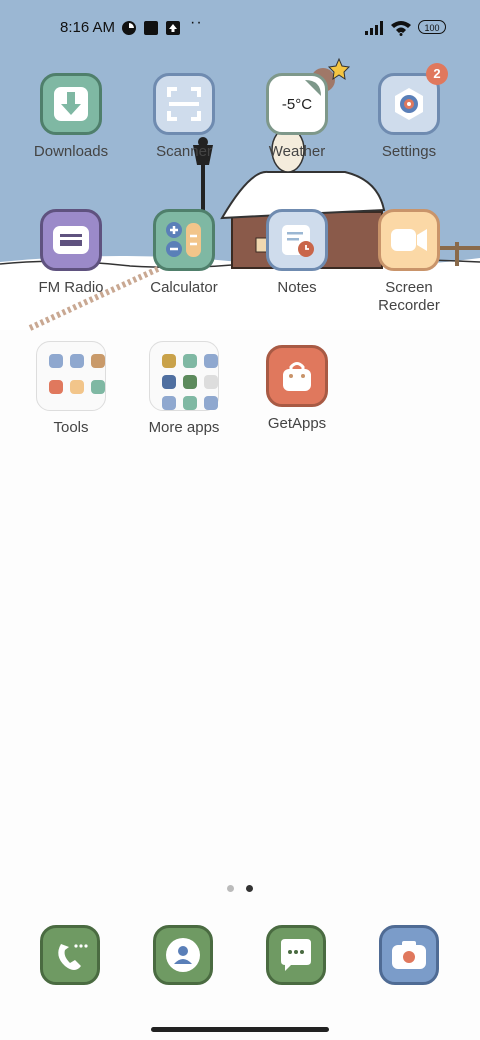 The height and width of the screenshot is (1040, 480). I want to click on screen-recorder-label-line2: Recorder, so click(409, 305).